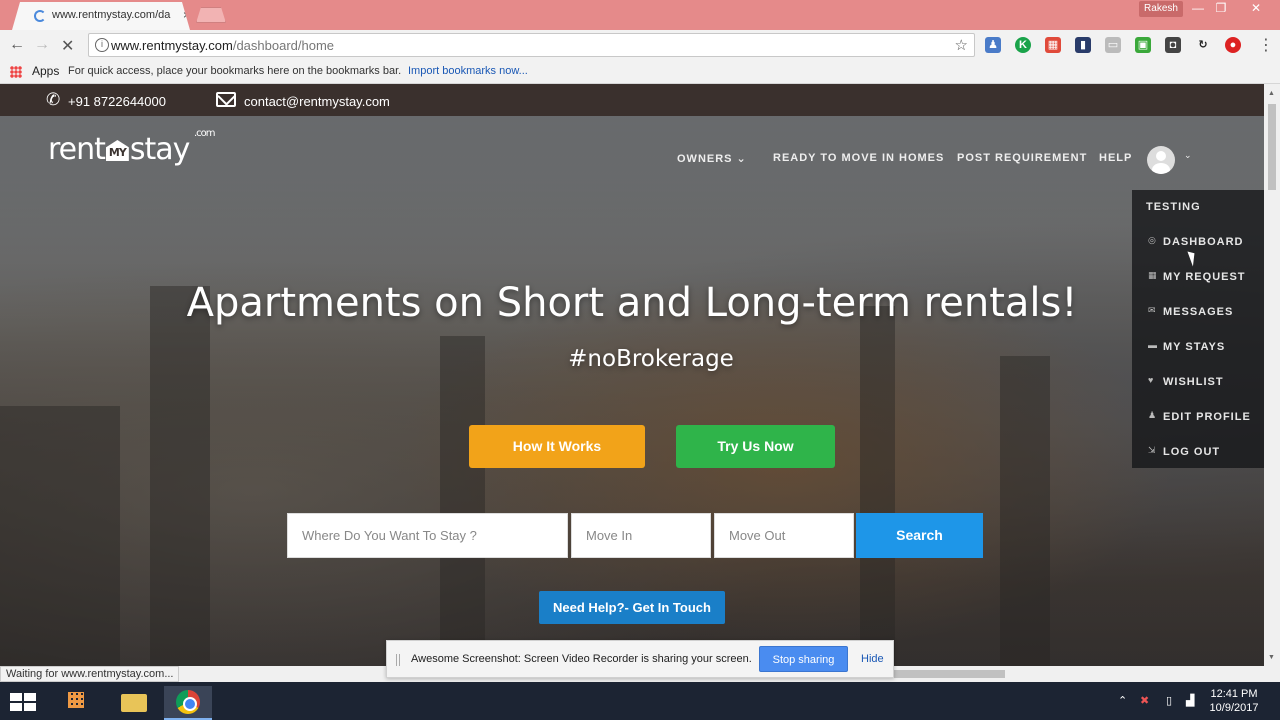 The width and height of the screenshot is (1280, 720). What do you see at coordinates (993, 45) in the screenshot?
I see `extension-person-icon: ♟` at bounding box center [993, 45].